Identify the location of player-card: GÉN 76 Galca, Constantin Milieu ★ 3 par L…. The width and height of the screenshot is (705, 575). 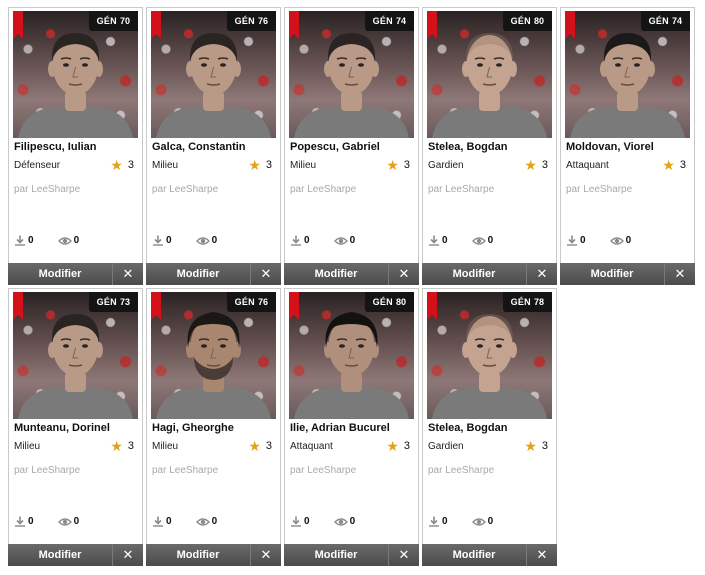
(213, 146).